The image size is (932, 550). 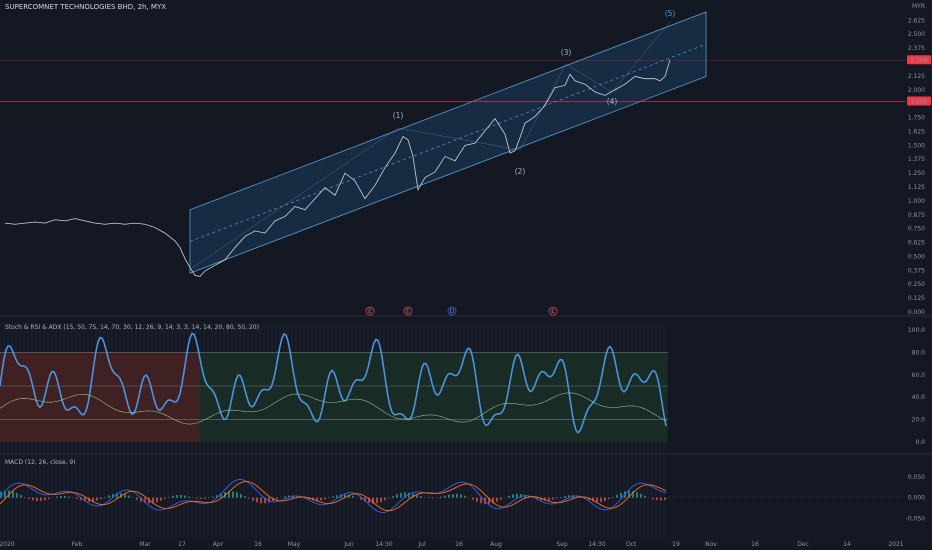 I want to click on time-axis-tick: Apr, so click(x=218, y=544).